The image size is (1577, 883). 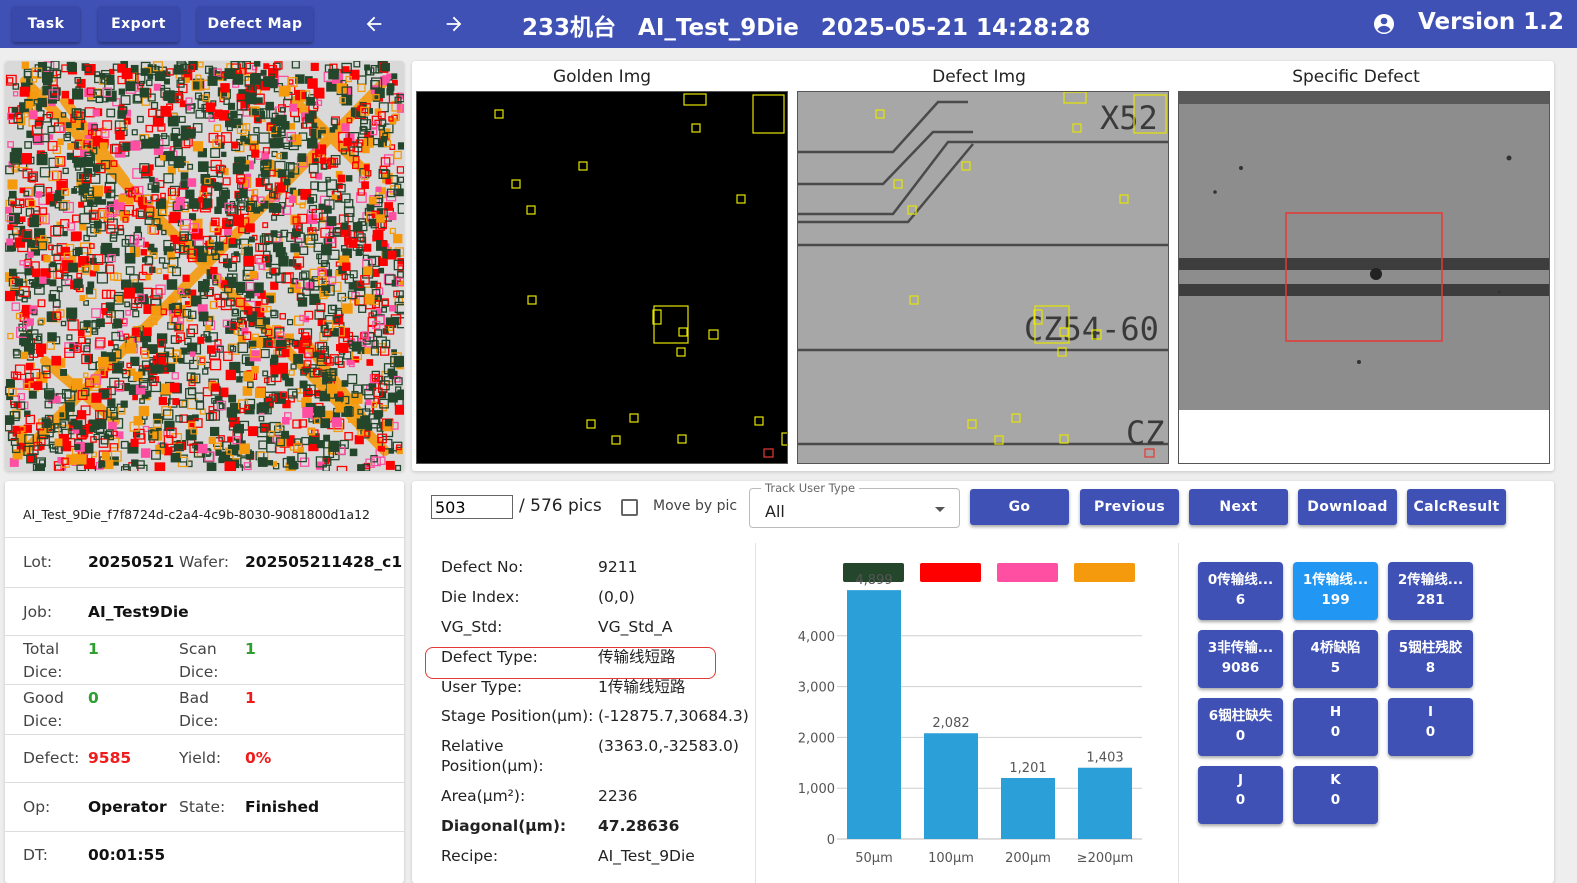 I want to click on task-button: Task, so click(x=46, y=24).